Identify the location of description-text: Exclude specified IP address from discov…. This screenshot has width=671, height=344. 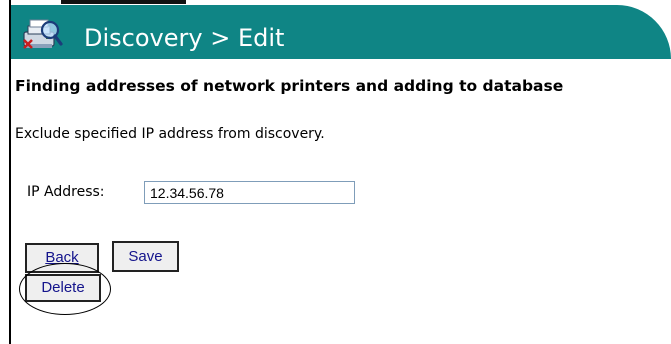
(170, 134).